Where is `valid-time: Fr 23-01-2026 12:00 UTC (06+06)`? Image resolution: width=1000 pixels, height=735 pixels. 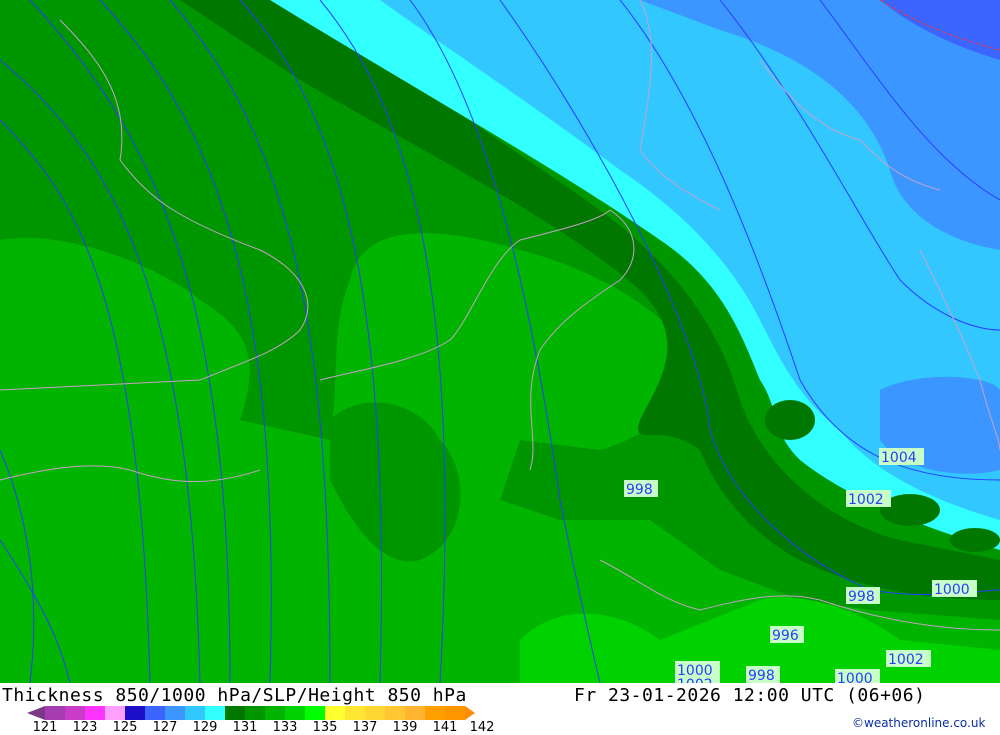 valid-time: Fr 23-01-2026 12:00 UTC (06+06) is located at coordinates (750, 695).